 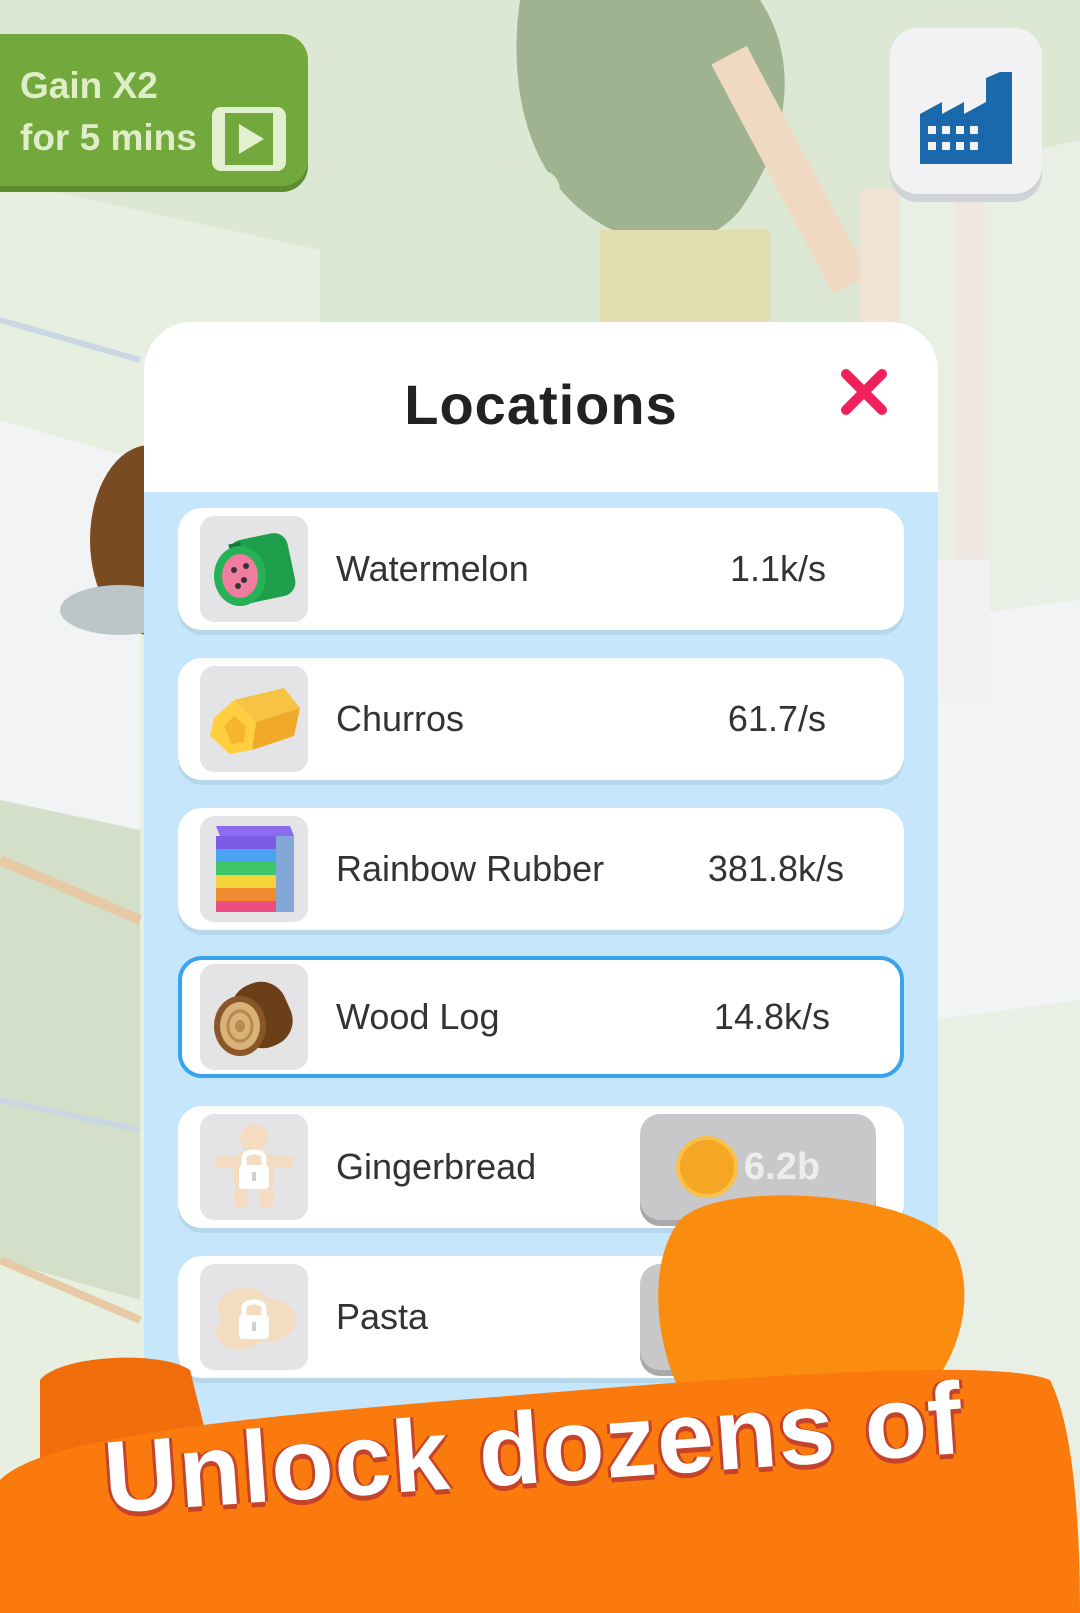 What do you see at coordinates (115, 112) in the screenshot?
I see `boost-label: Gain X2 for 5 mins` at bounding box center [115, 112].